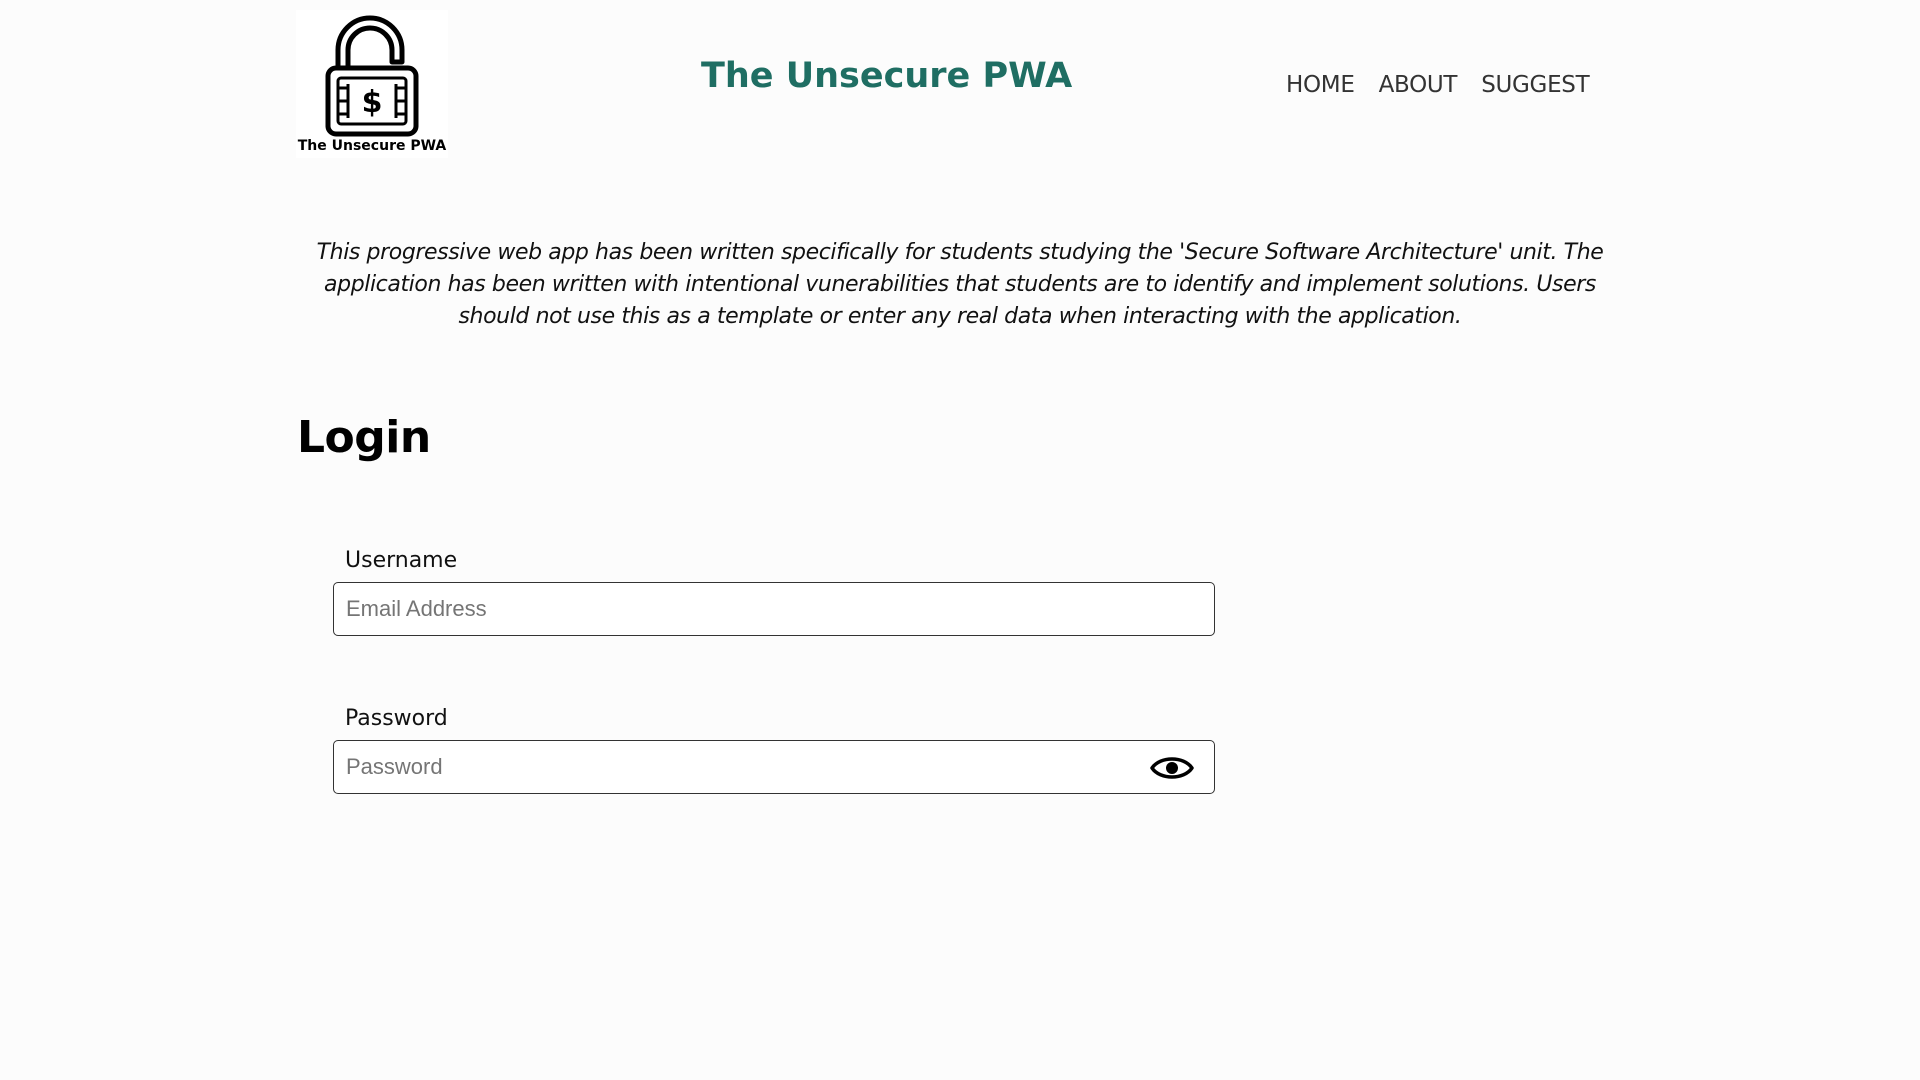  I want to click on password-field, so click(774, 767).